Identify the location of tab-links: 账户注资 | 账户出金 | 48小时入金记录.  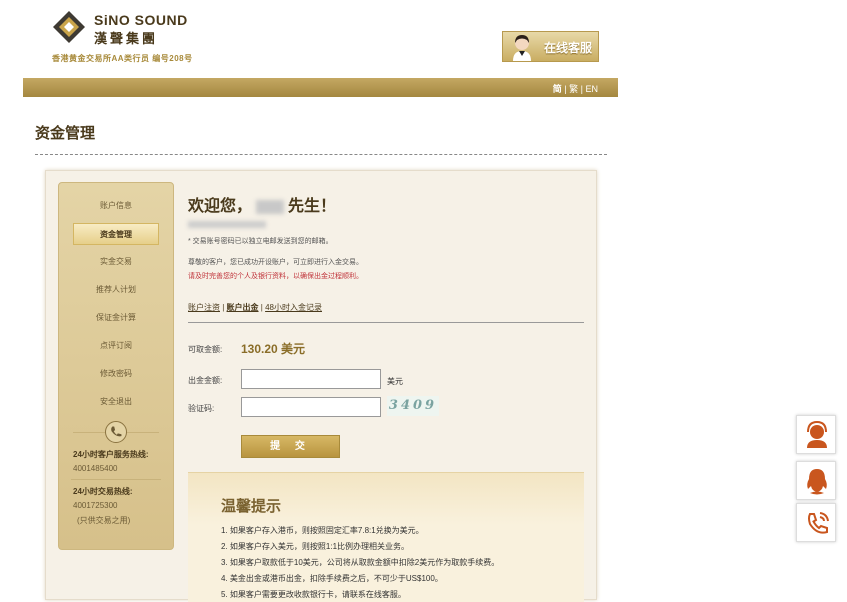
(255, 307).